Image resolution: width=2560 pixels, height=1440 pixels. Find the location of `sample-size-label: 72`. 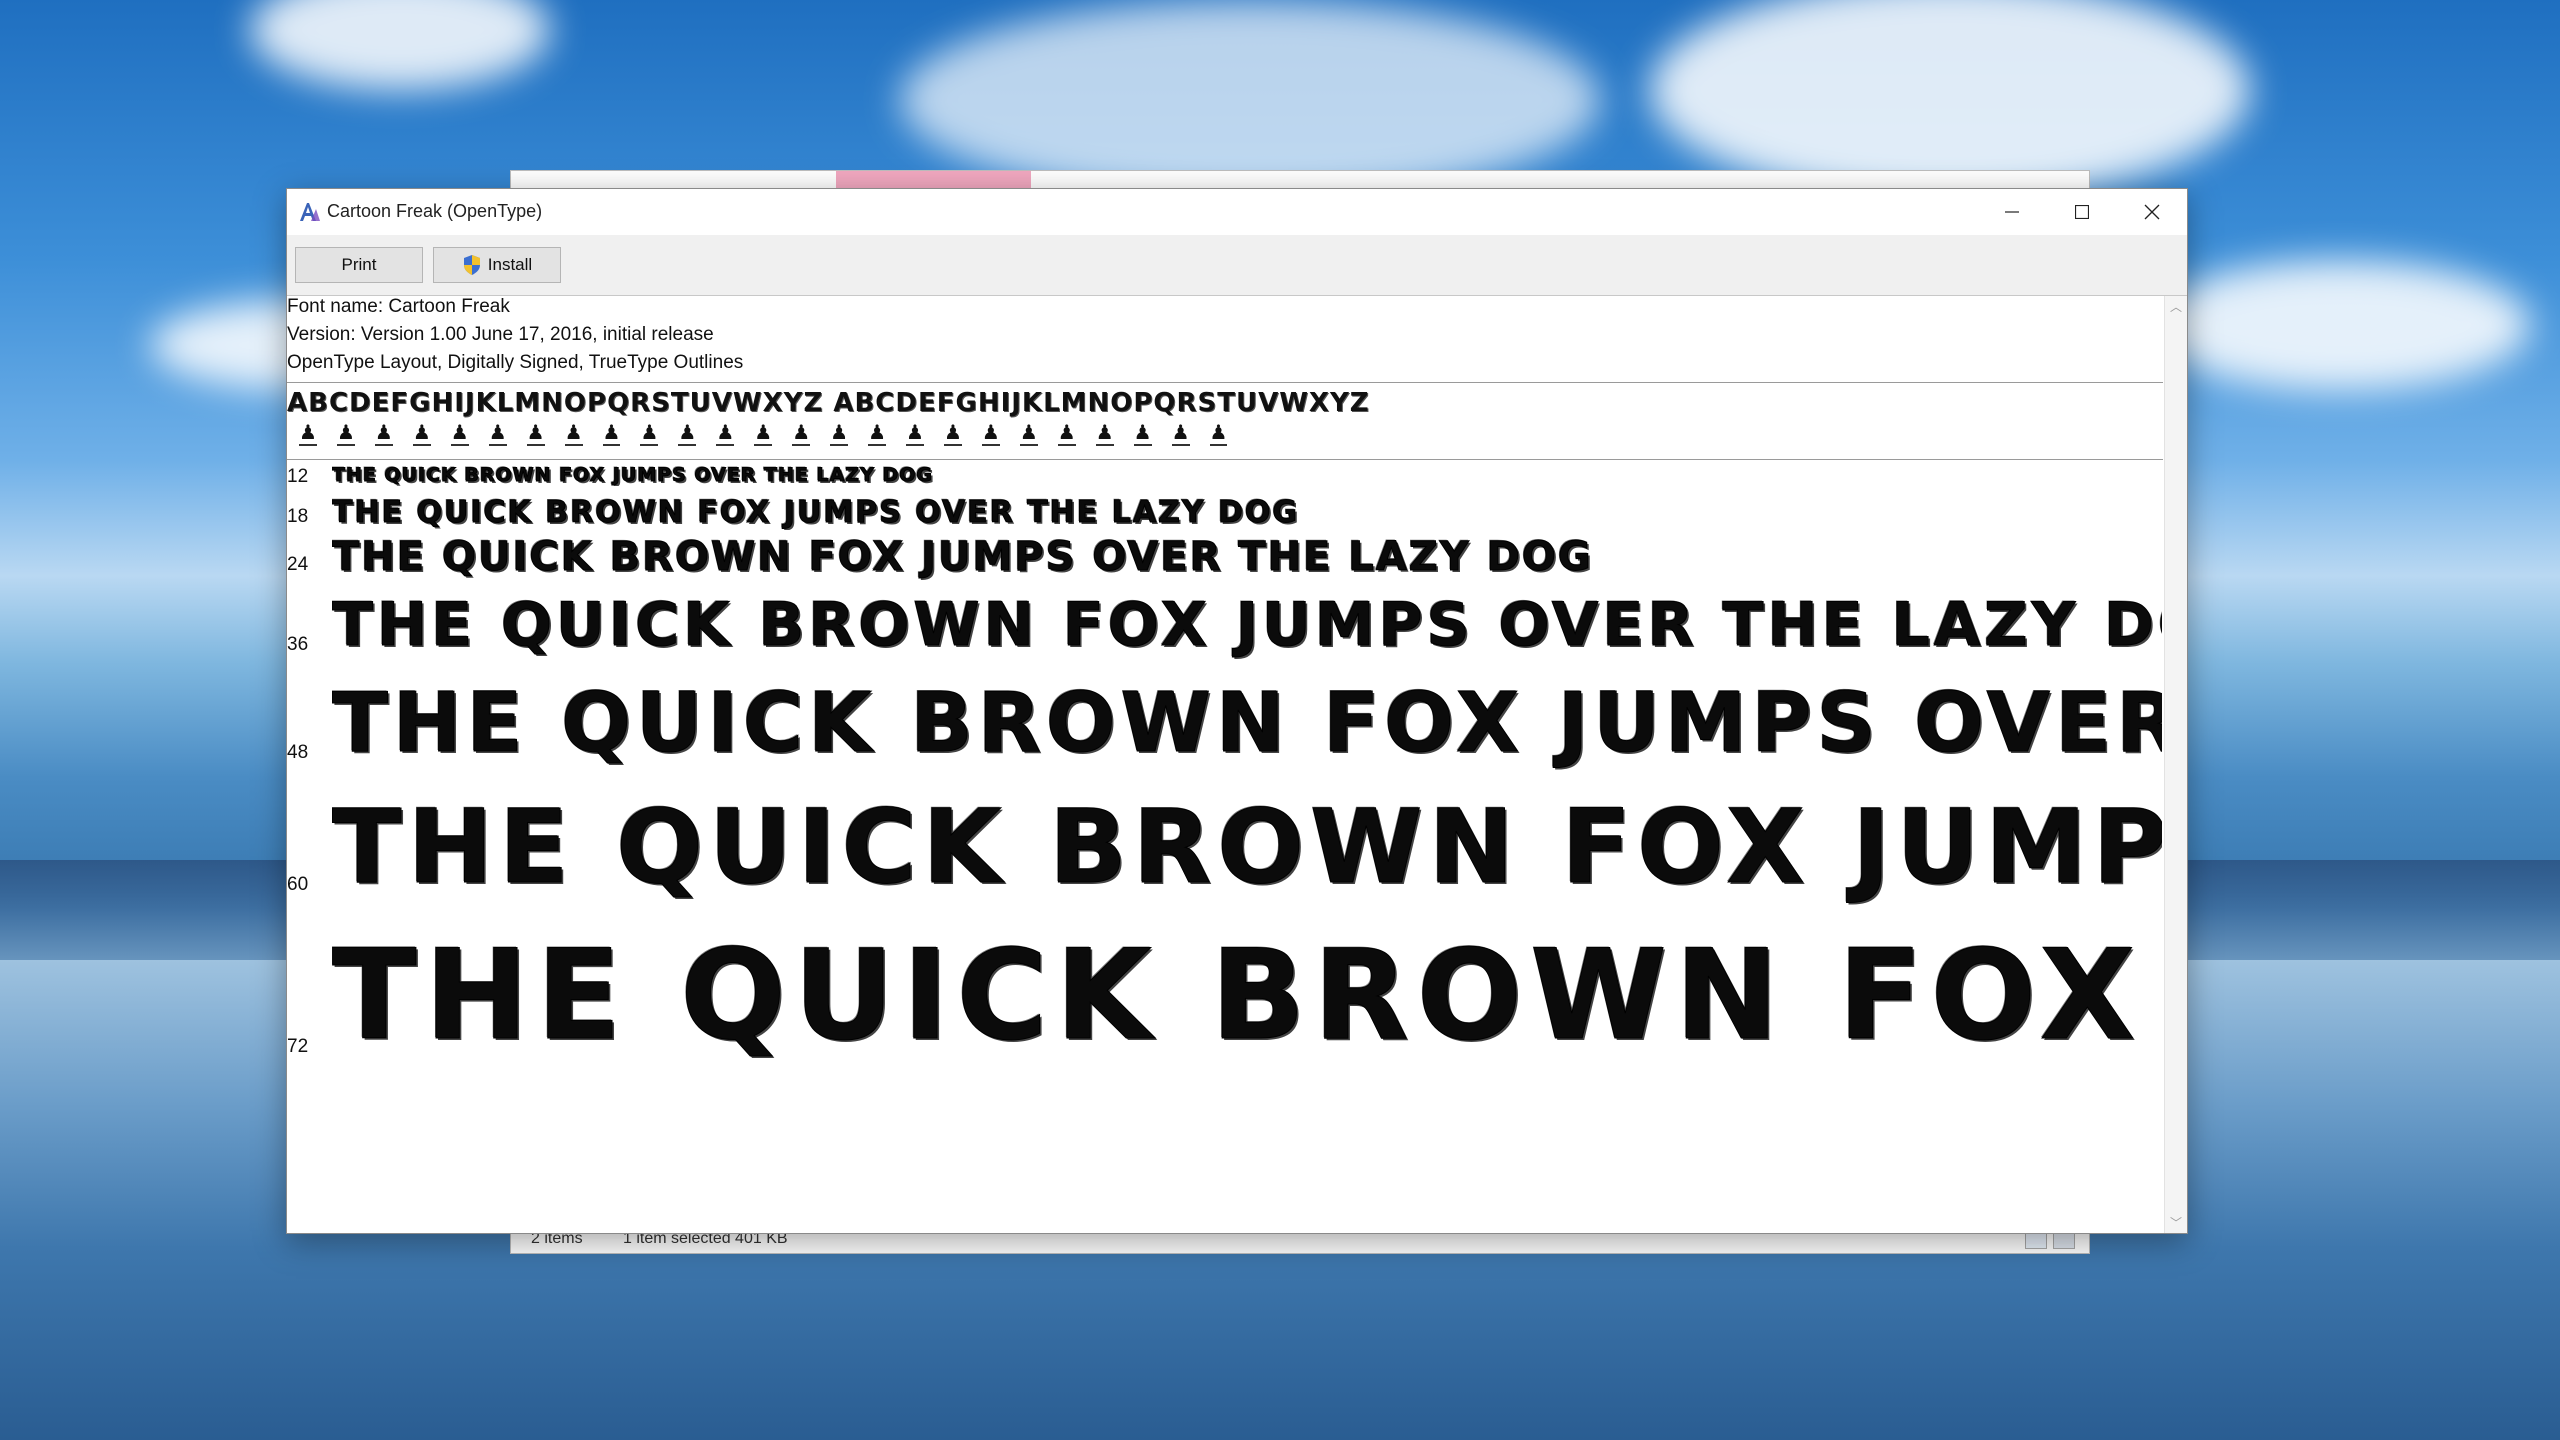

sample-size-label: 72 is located at coordinates (298, 1046).